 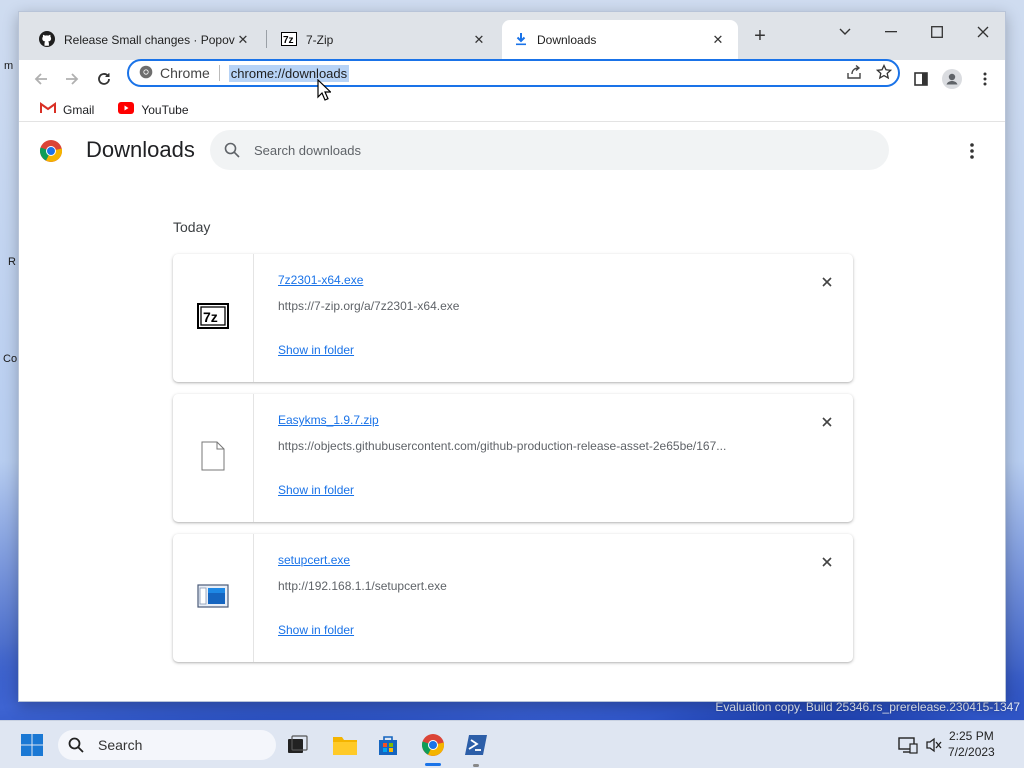 What do you see at coordinates (983, 32) in the screenshot?
I see `close-window-button` at bounding box center [983, 32].